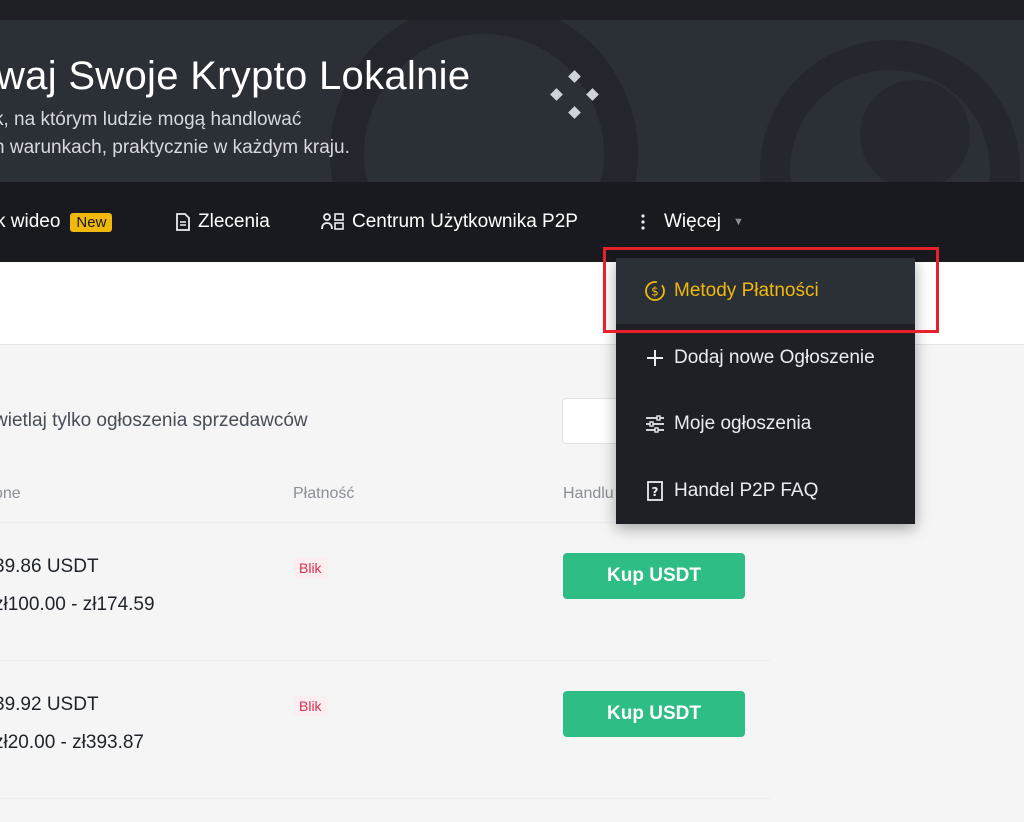  Describe the element at coordinates (771, 290) in the screenshot. I see `highlight-box` at that location.